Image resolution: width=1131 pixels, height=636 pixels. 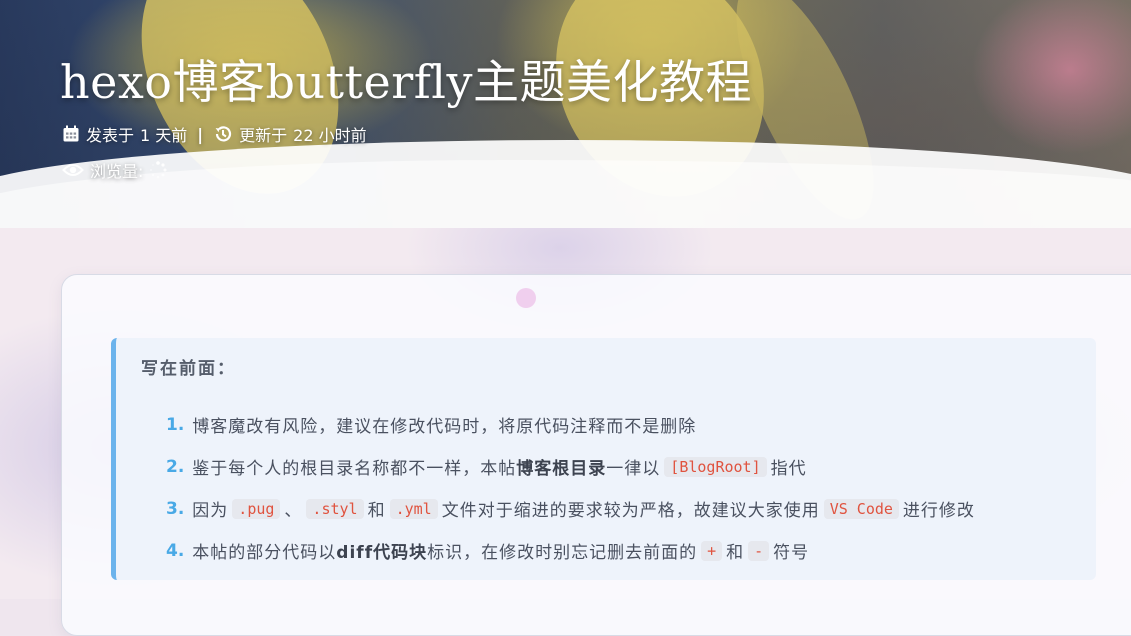 What do you see at coordinates (354, 469) in the screenshot?
I see `list-text: 鉴于每个人的根目录名称都不一样，本帖` at bounding box center [354, 469].